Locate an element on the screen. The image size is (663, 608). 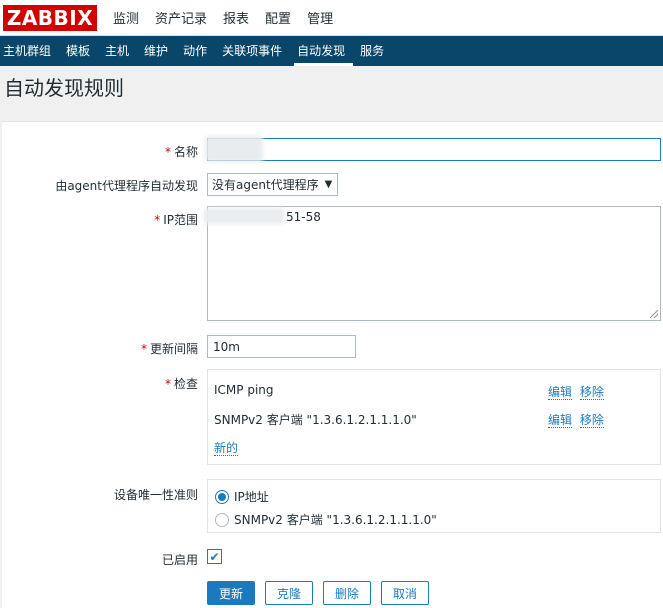
subnav-host-groups: 主机群组 is located at coordinates (29, 51).